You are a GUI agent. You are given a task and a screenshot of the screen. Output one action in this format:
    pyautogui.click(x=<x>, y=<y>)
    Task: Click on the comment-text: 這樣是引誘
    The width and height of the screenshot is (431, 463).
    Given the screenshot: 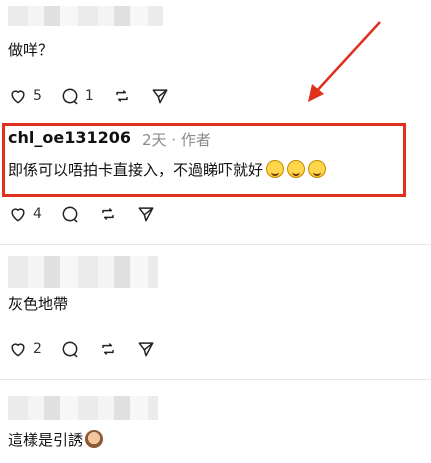 What is the action you would take?
    pyautogui.click(x=56, y=440)
    